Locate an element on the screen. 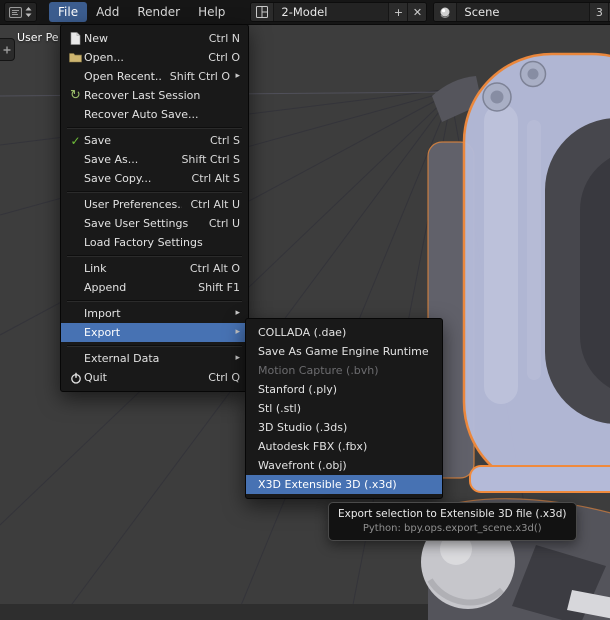 This screenshot has width=610, height=620. menu-item-label: COLLADA (.dae) is located at coordinates (302, 332).